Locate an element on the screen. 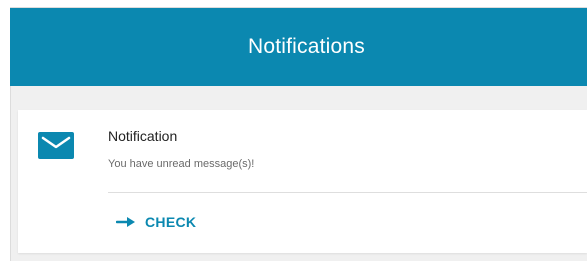  divider is located at coordinates (347, 192).